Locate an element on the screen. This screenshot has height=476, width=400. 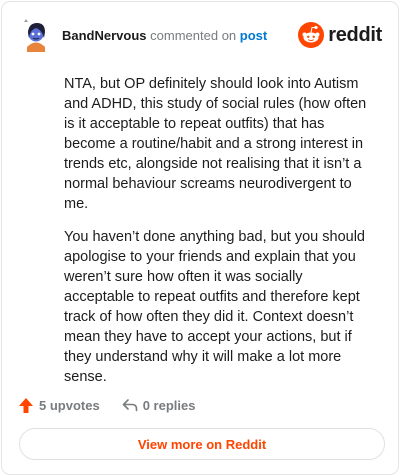
user-avatar is located at coordinates (36, 34).